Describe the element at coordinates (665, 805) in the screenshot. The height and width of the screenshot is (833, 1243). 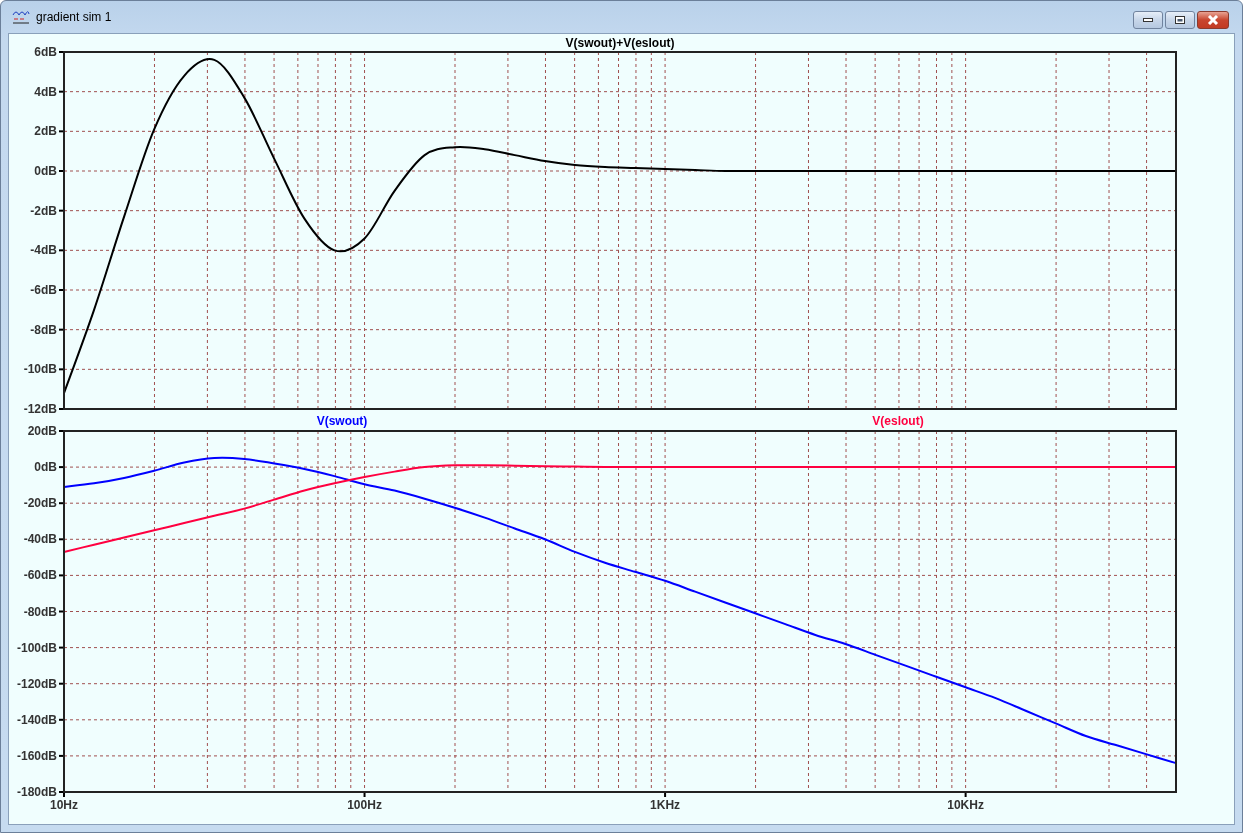
I see `x-tick-label: 1KHz` at that location.